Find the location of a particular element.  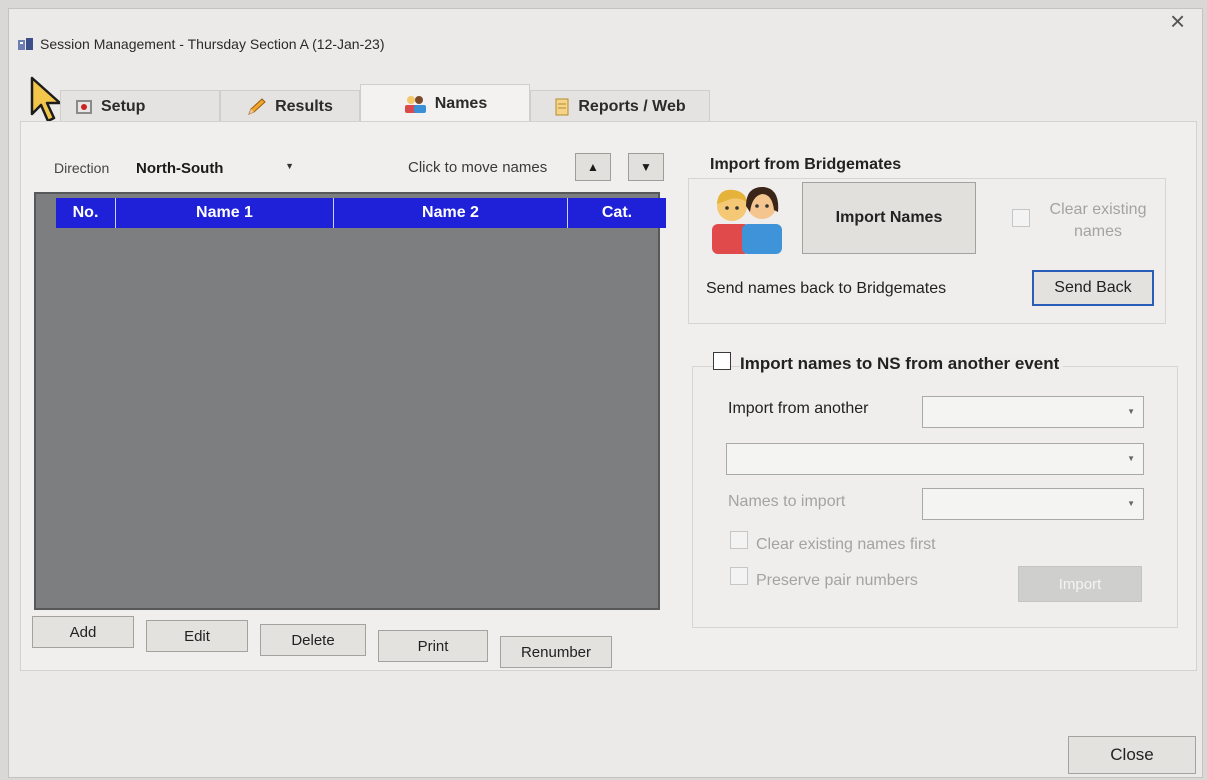

tab-names: Names is located at coordinates (445, 103).